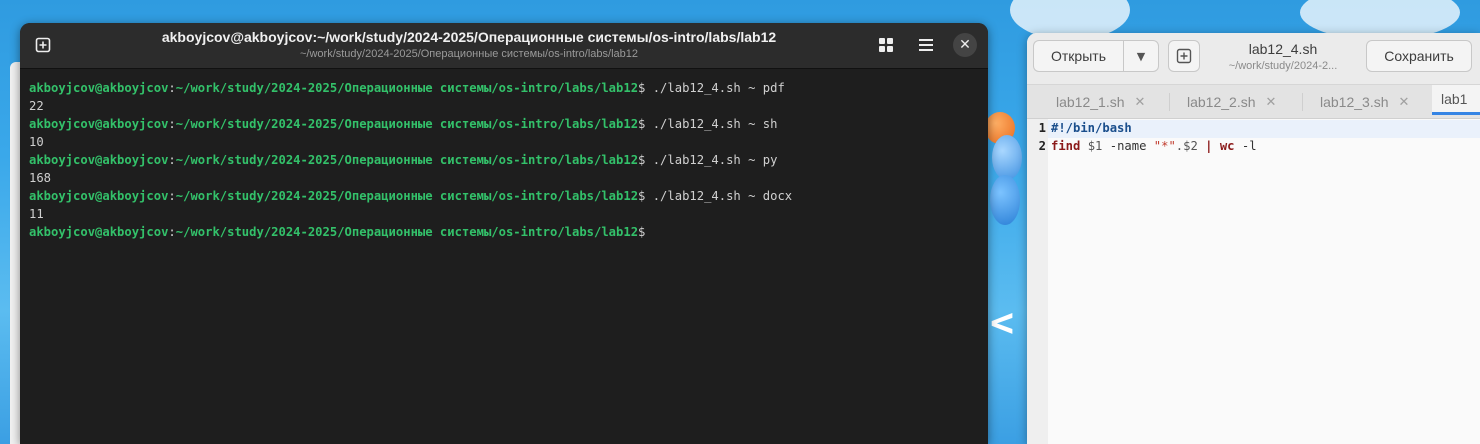 This screenshot has width=1480, height=444. I want to click on open-dropdown-button: ▼, so click(1141, 56).